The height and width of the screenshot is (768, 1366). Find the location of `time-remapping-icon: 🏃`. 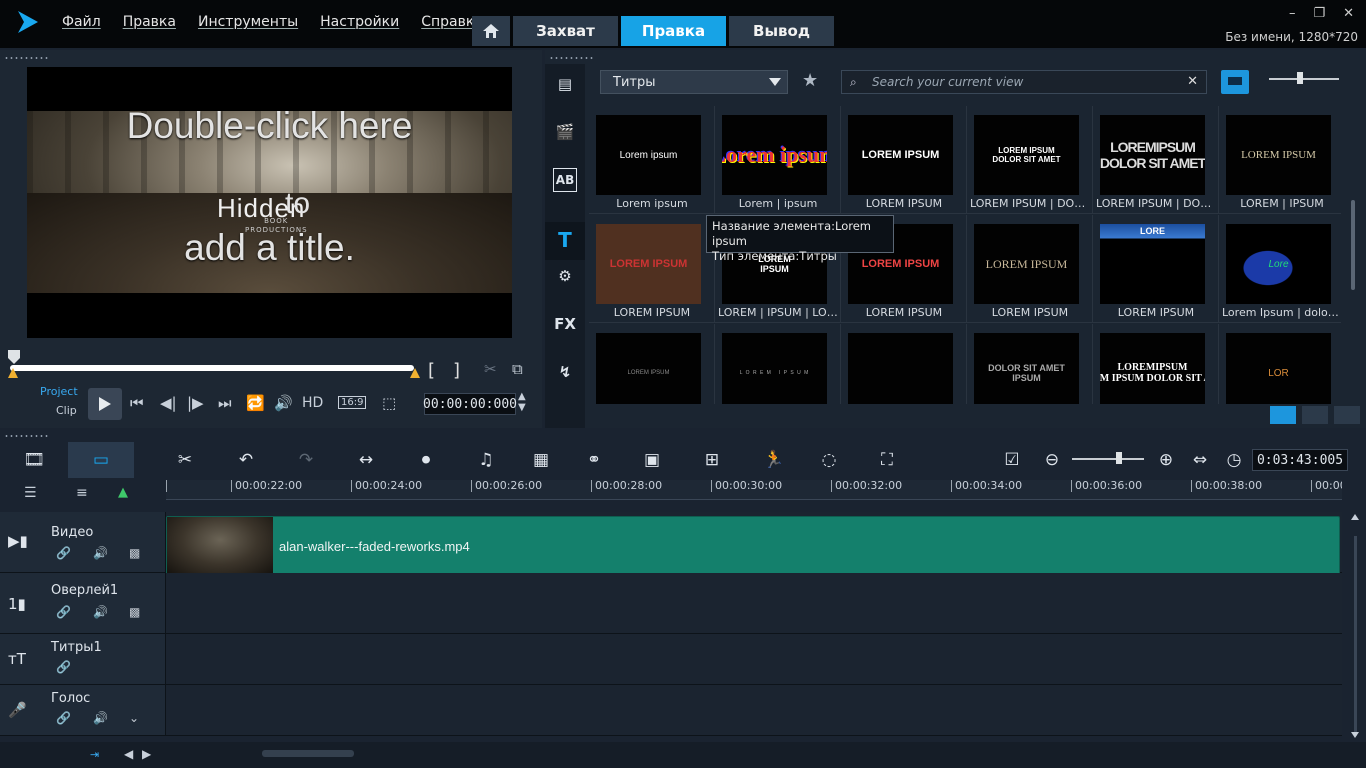

time-remapping-icon: 🏃 is located at coordinates (774, 460).